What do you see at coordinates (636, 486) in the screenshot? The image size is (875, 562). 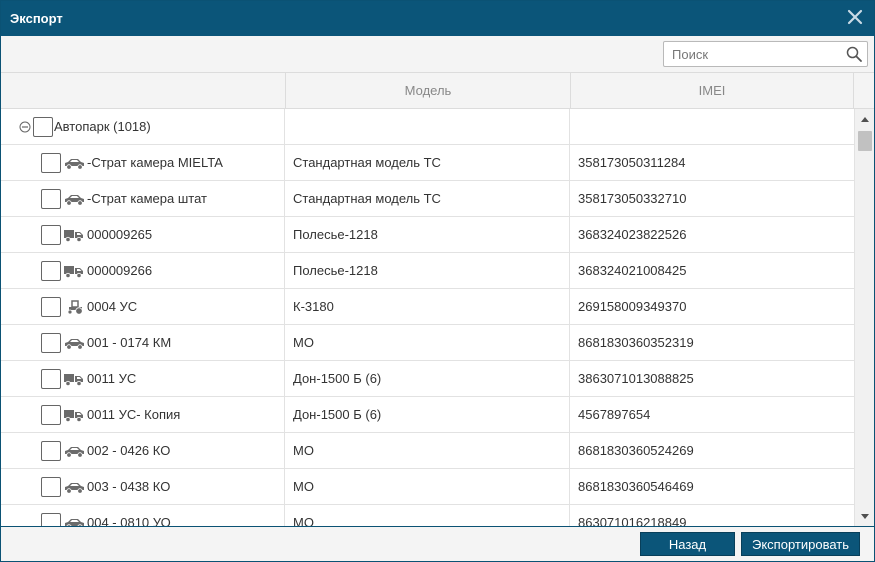 I see `vehicle-imei-cell: 8681830360546469` at bounding box center [636, 486].